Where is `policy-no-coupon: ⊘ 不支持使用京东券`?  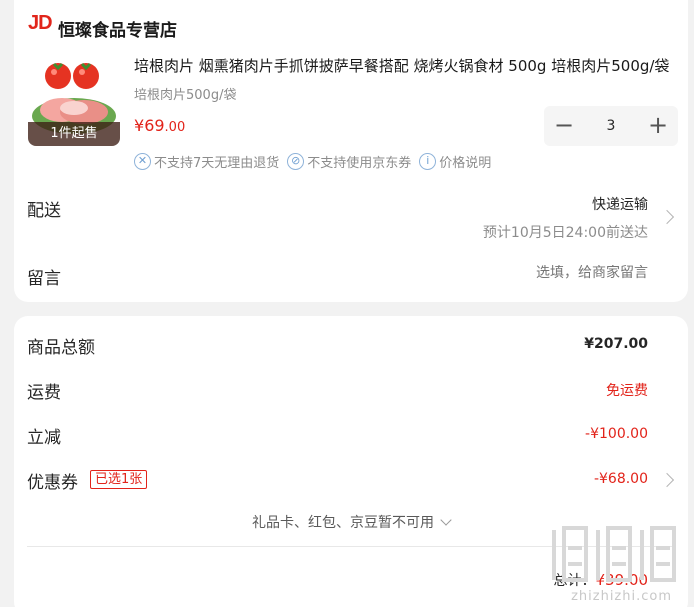 policy-no-coupon: ⊘ 不支持使用京东券 is located at coordinates (349, 161).